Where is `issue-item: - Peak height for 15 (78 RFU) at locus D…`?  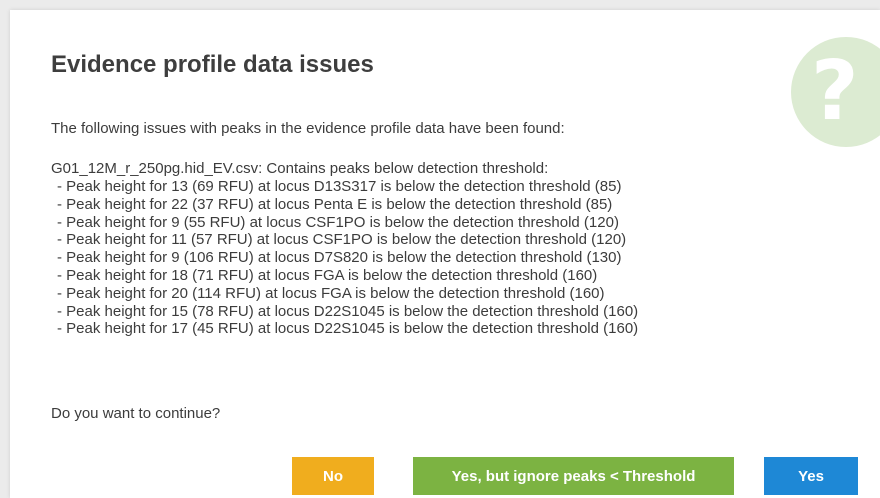 issue-item: - Peak height for 15 (78 RFU) at locus D… is located at coordinates (348, 311).